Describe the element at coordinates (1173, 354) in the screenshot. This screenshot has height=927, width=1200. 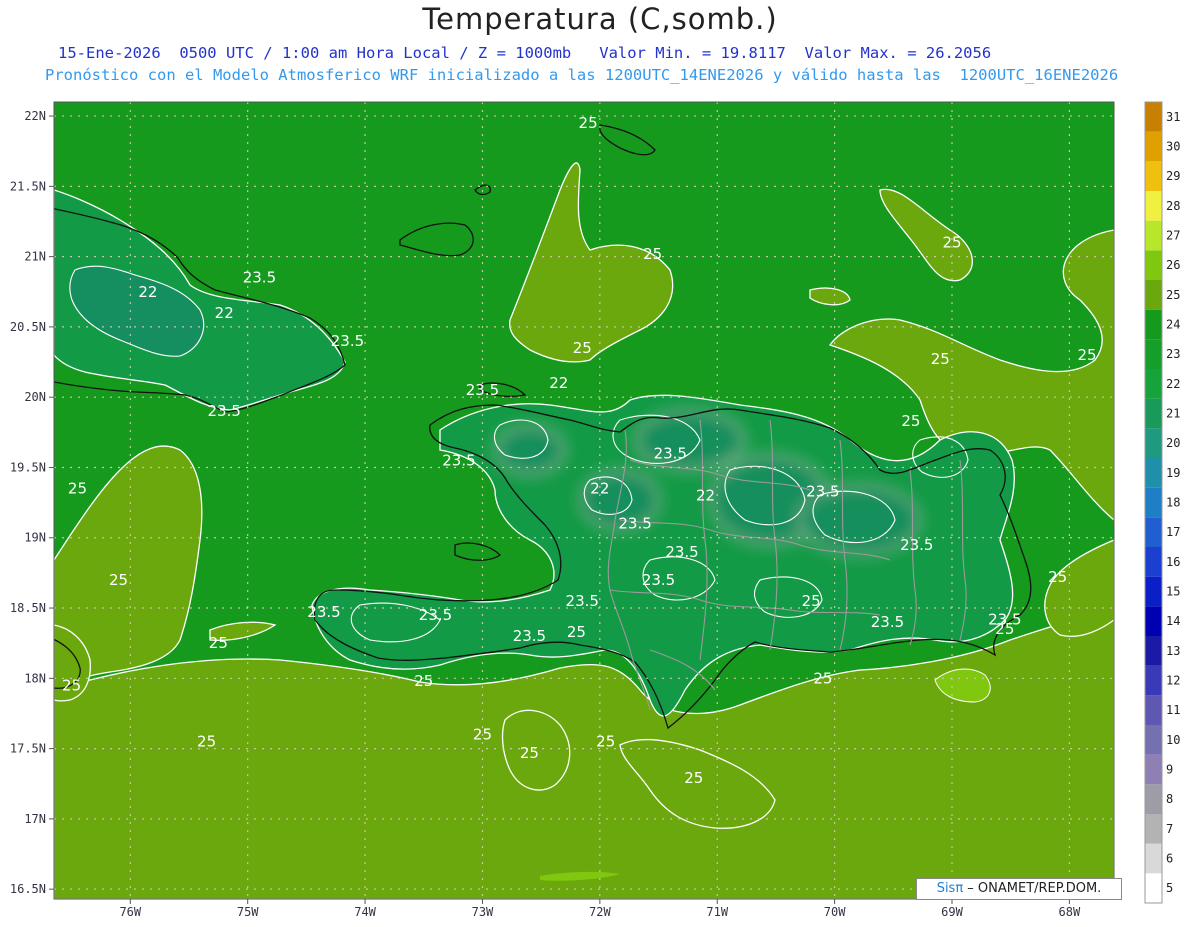
I see `colorbar-label: 23` at that location.